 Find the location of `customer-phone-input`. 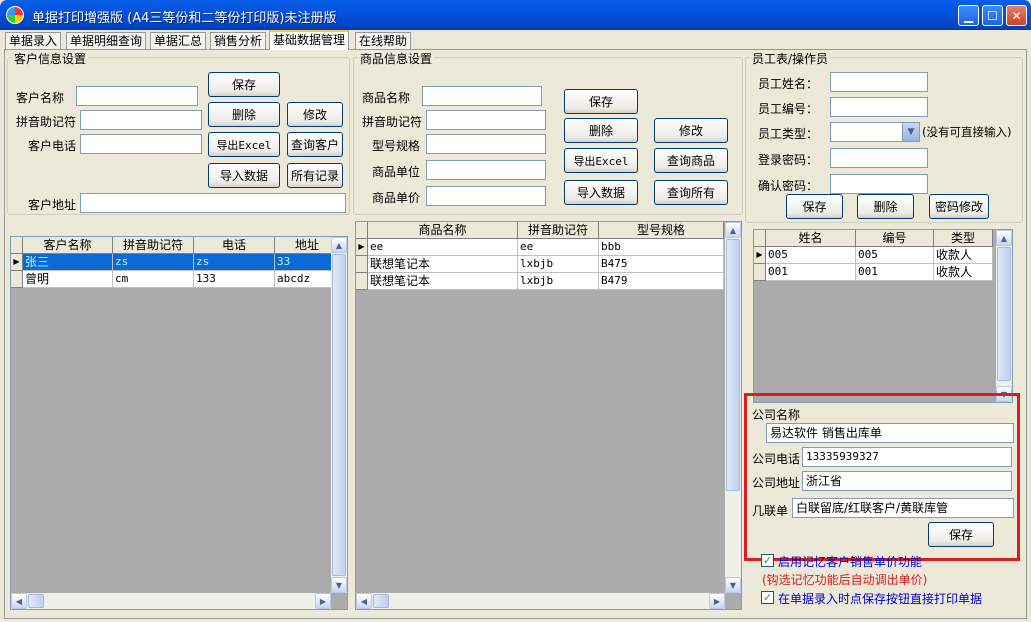

customer-phone-input is located at coordinates (141, 144).